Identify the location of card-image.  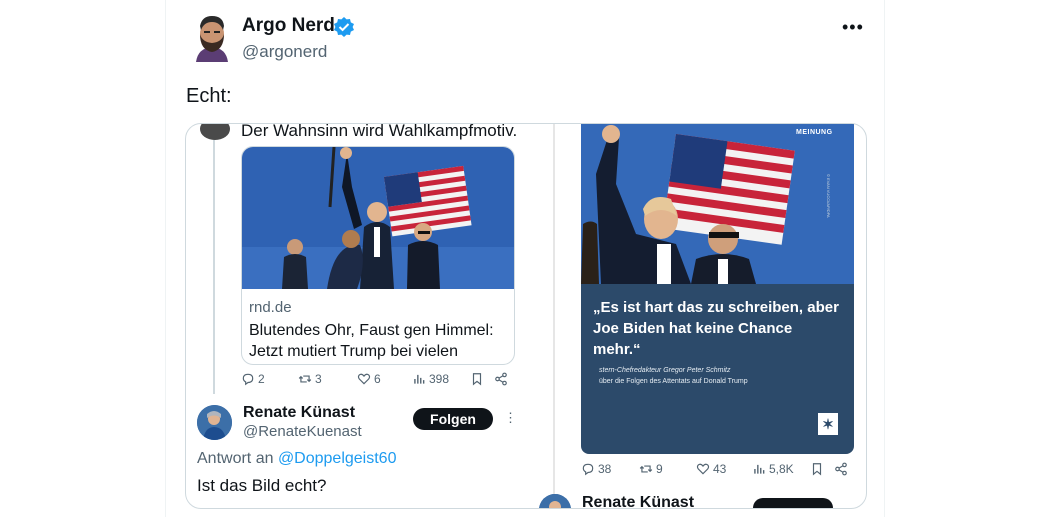
(378, 218).